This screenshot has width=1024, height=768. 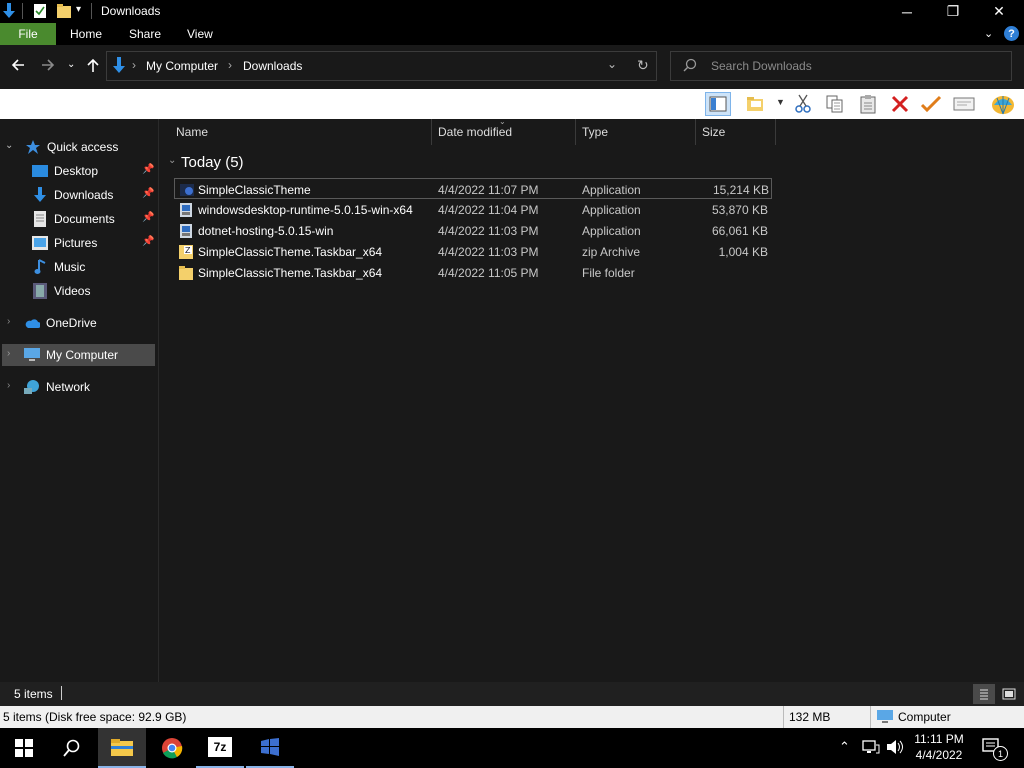 I want to click on nav-onedrive: OneDrive, so click(x=60, y=323).